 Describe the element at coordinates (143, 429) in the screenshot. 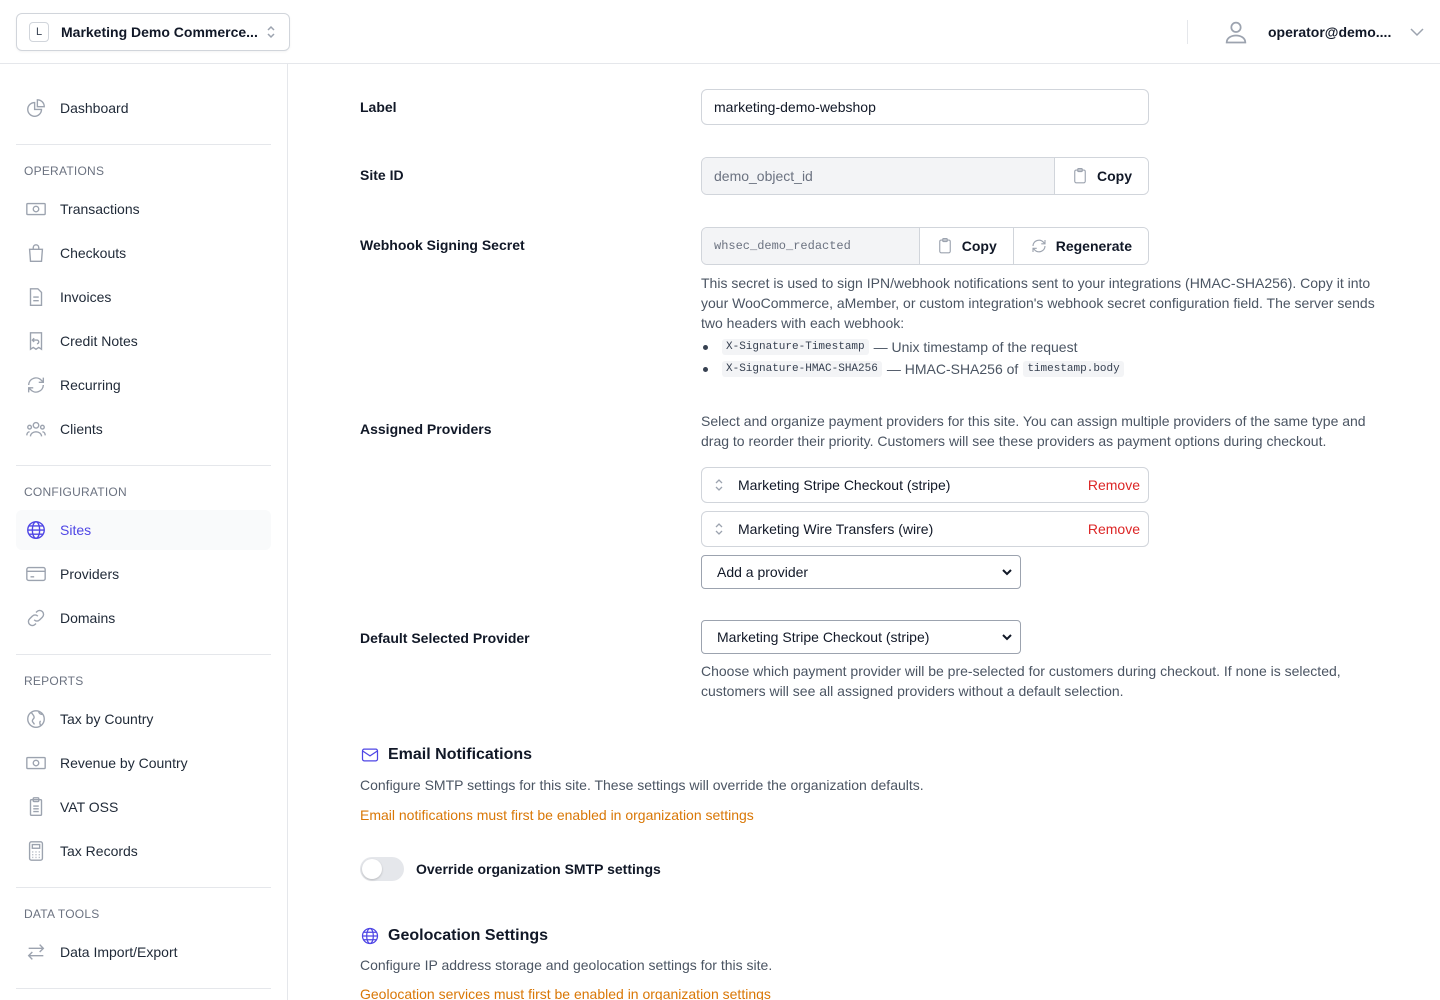

I see `sidebar-item-clients: Clients` at that location.